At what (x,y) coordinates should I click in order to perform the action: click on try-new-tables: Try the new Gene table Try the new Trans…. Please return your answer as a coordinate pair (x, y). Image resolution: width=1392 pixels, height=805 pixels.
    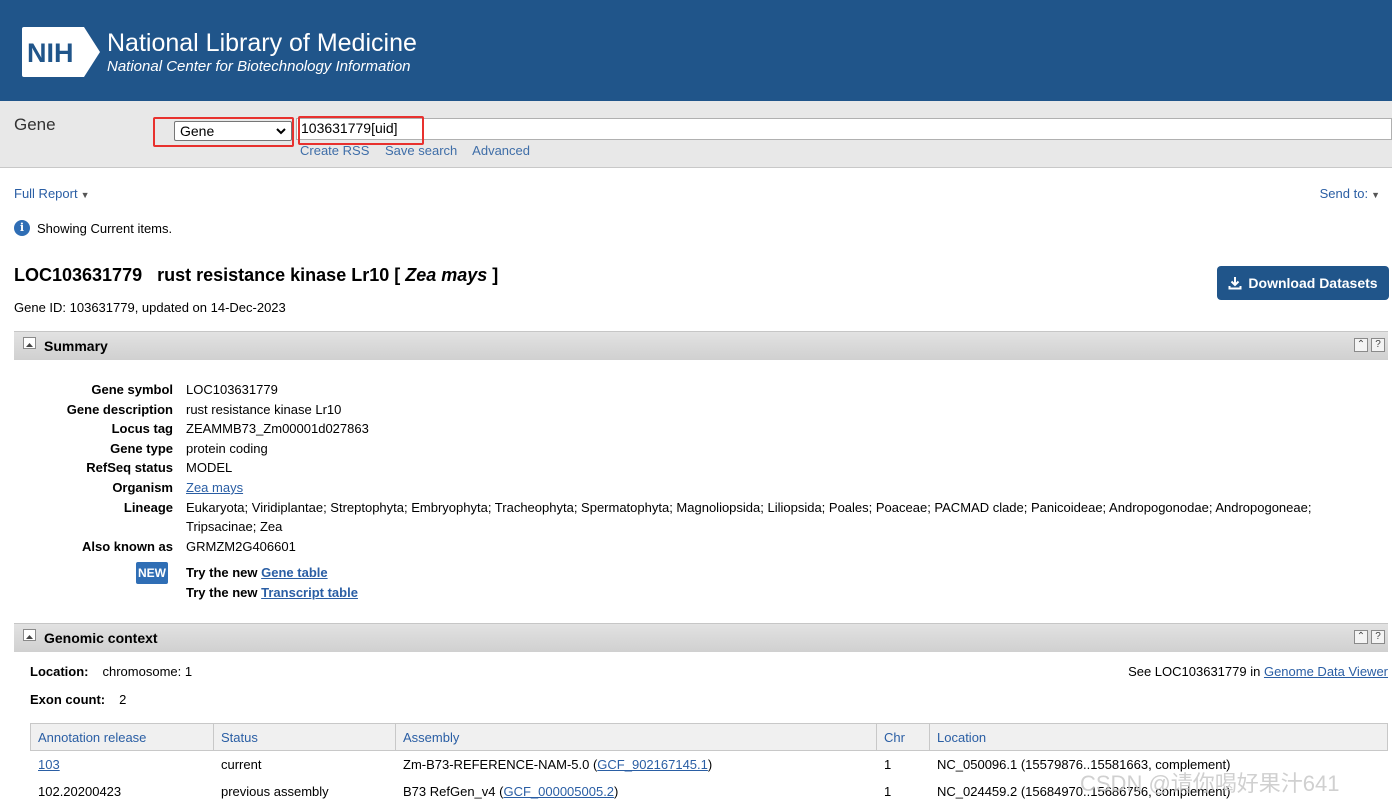
    Looking at the image, I should click on (272, 582).